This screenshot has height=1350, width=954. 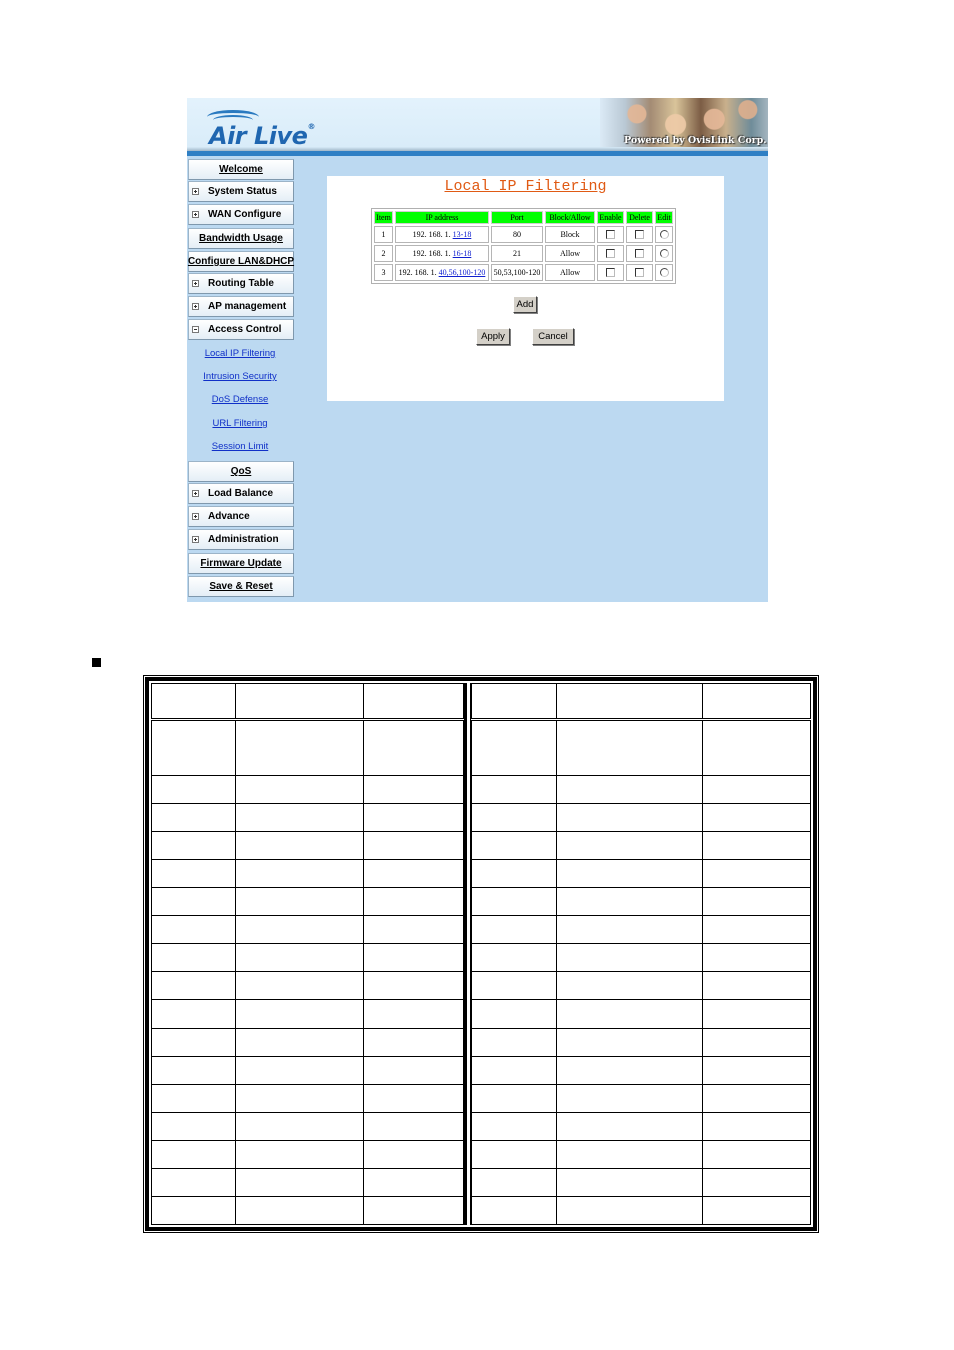 What do you see at coordinates (241, 586) in the screenshot?
I see `sidebar-item-save-reset: Save & Reset` at bounding box center [241, 586].